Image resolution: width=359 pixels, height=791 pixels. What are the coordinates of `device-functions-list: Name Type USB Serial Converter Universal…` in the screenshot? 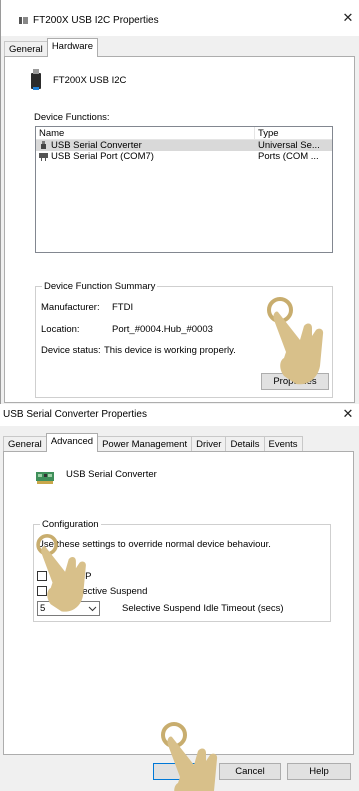 It's located at (184, 189).